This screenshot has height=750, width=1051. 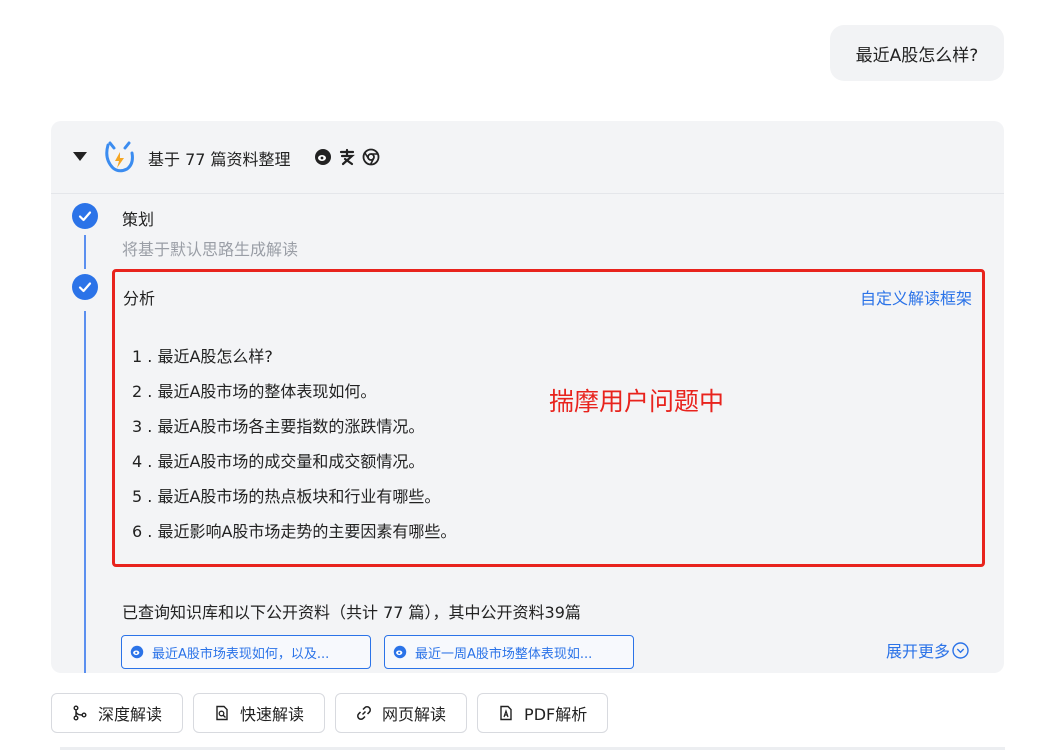 What do you see at coordinates (527, 157) in the screenshot?
I see `panel-header: 基于 77 篇资料整理` at bounding box center [527, 157].